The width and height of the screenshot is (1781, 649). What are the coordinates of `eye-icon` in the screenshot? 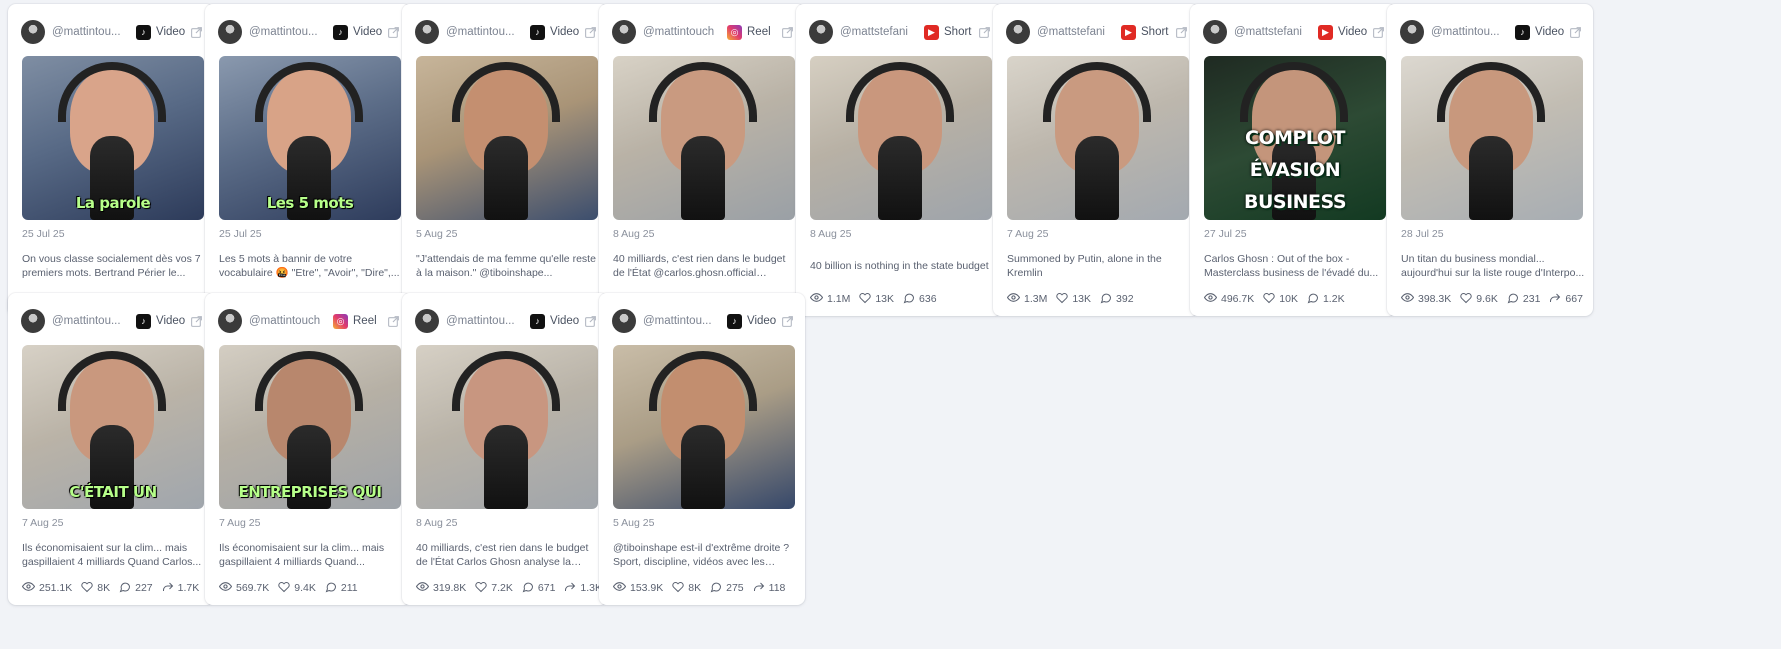 It's located at (424, 588).